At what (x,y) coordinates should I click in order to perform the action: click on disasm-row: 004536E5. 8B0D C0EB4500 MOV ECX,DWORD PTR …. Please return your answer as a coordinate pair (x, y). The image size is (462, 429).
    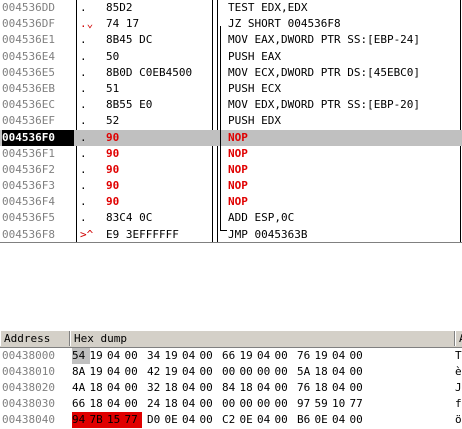
    Looking at the image, I should click on (231, 73).